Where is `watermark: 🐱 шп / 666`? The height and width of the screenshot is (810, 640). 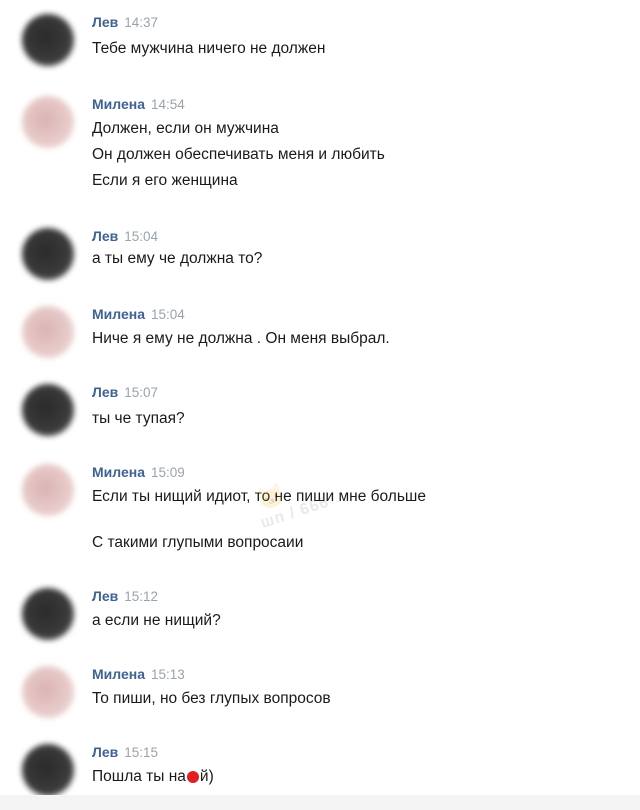
watermark: 🐱 шп / 666 is located at coordinates (295, 508).